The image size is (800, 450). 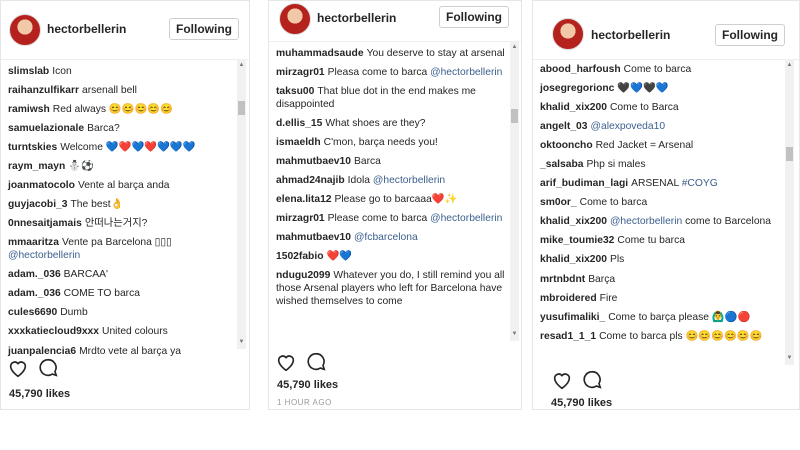 I want to click on comment-username: cules6690, so click(x=32, y=312).